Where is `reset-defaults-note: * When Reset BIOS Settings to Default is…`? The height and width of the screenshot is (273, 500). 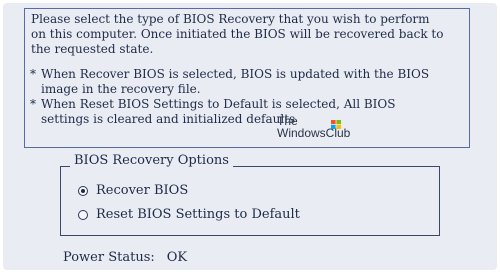 reset-defaults-note: * When Reset BIOS Settings to Default is… is located at coordinates (249, 112).